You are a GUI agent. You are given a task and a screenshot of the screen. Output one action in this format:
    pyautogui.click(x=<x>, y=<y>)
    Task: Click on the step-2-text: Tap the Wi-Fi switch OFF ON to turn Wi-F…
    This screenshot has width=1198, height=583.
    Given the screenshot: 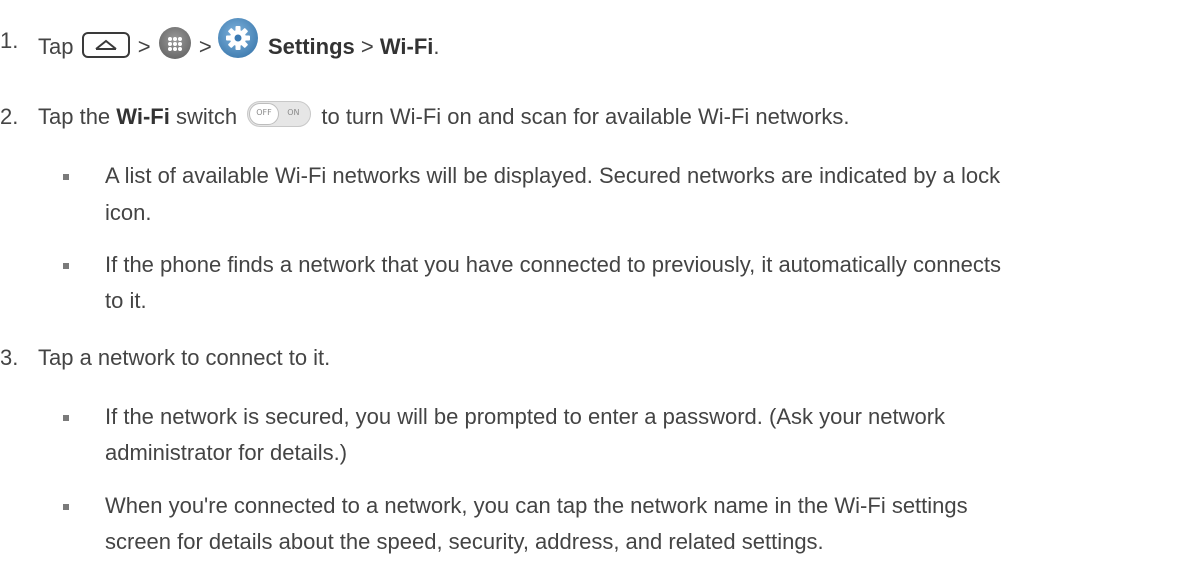 What is the action you would take?
    pyautogui.click(x=444, y=116)
    